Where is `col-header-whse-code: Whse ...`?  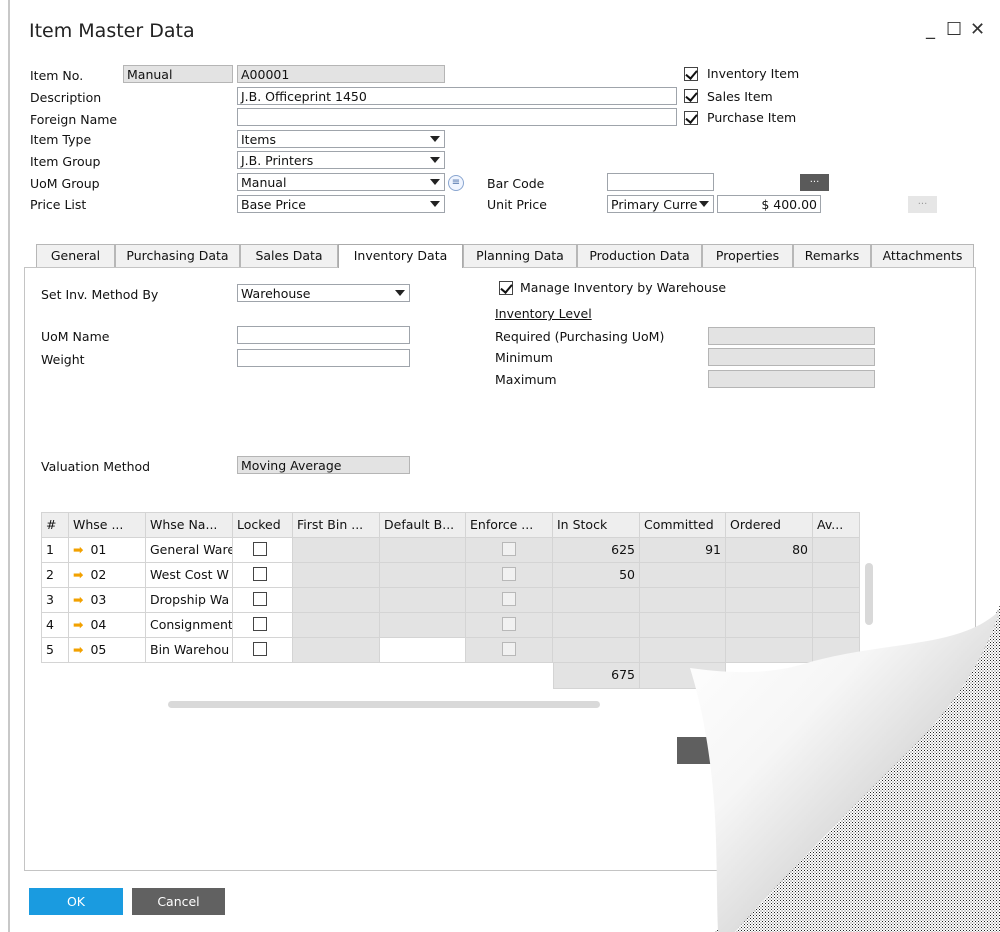 col-header-whse-code: Whse ... is located at coordinates (107, 525).